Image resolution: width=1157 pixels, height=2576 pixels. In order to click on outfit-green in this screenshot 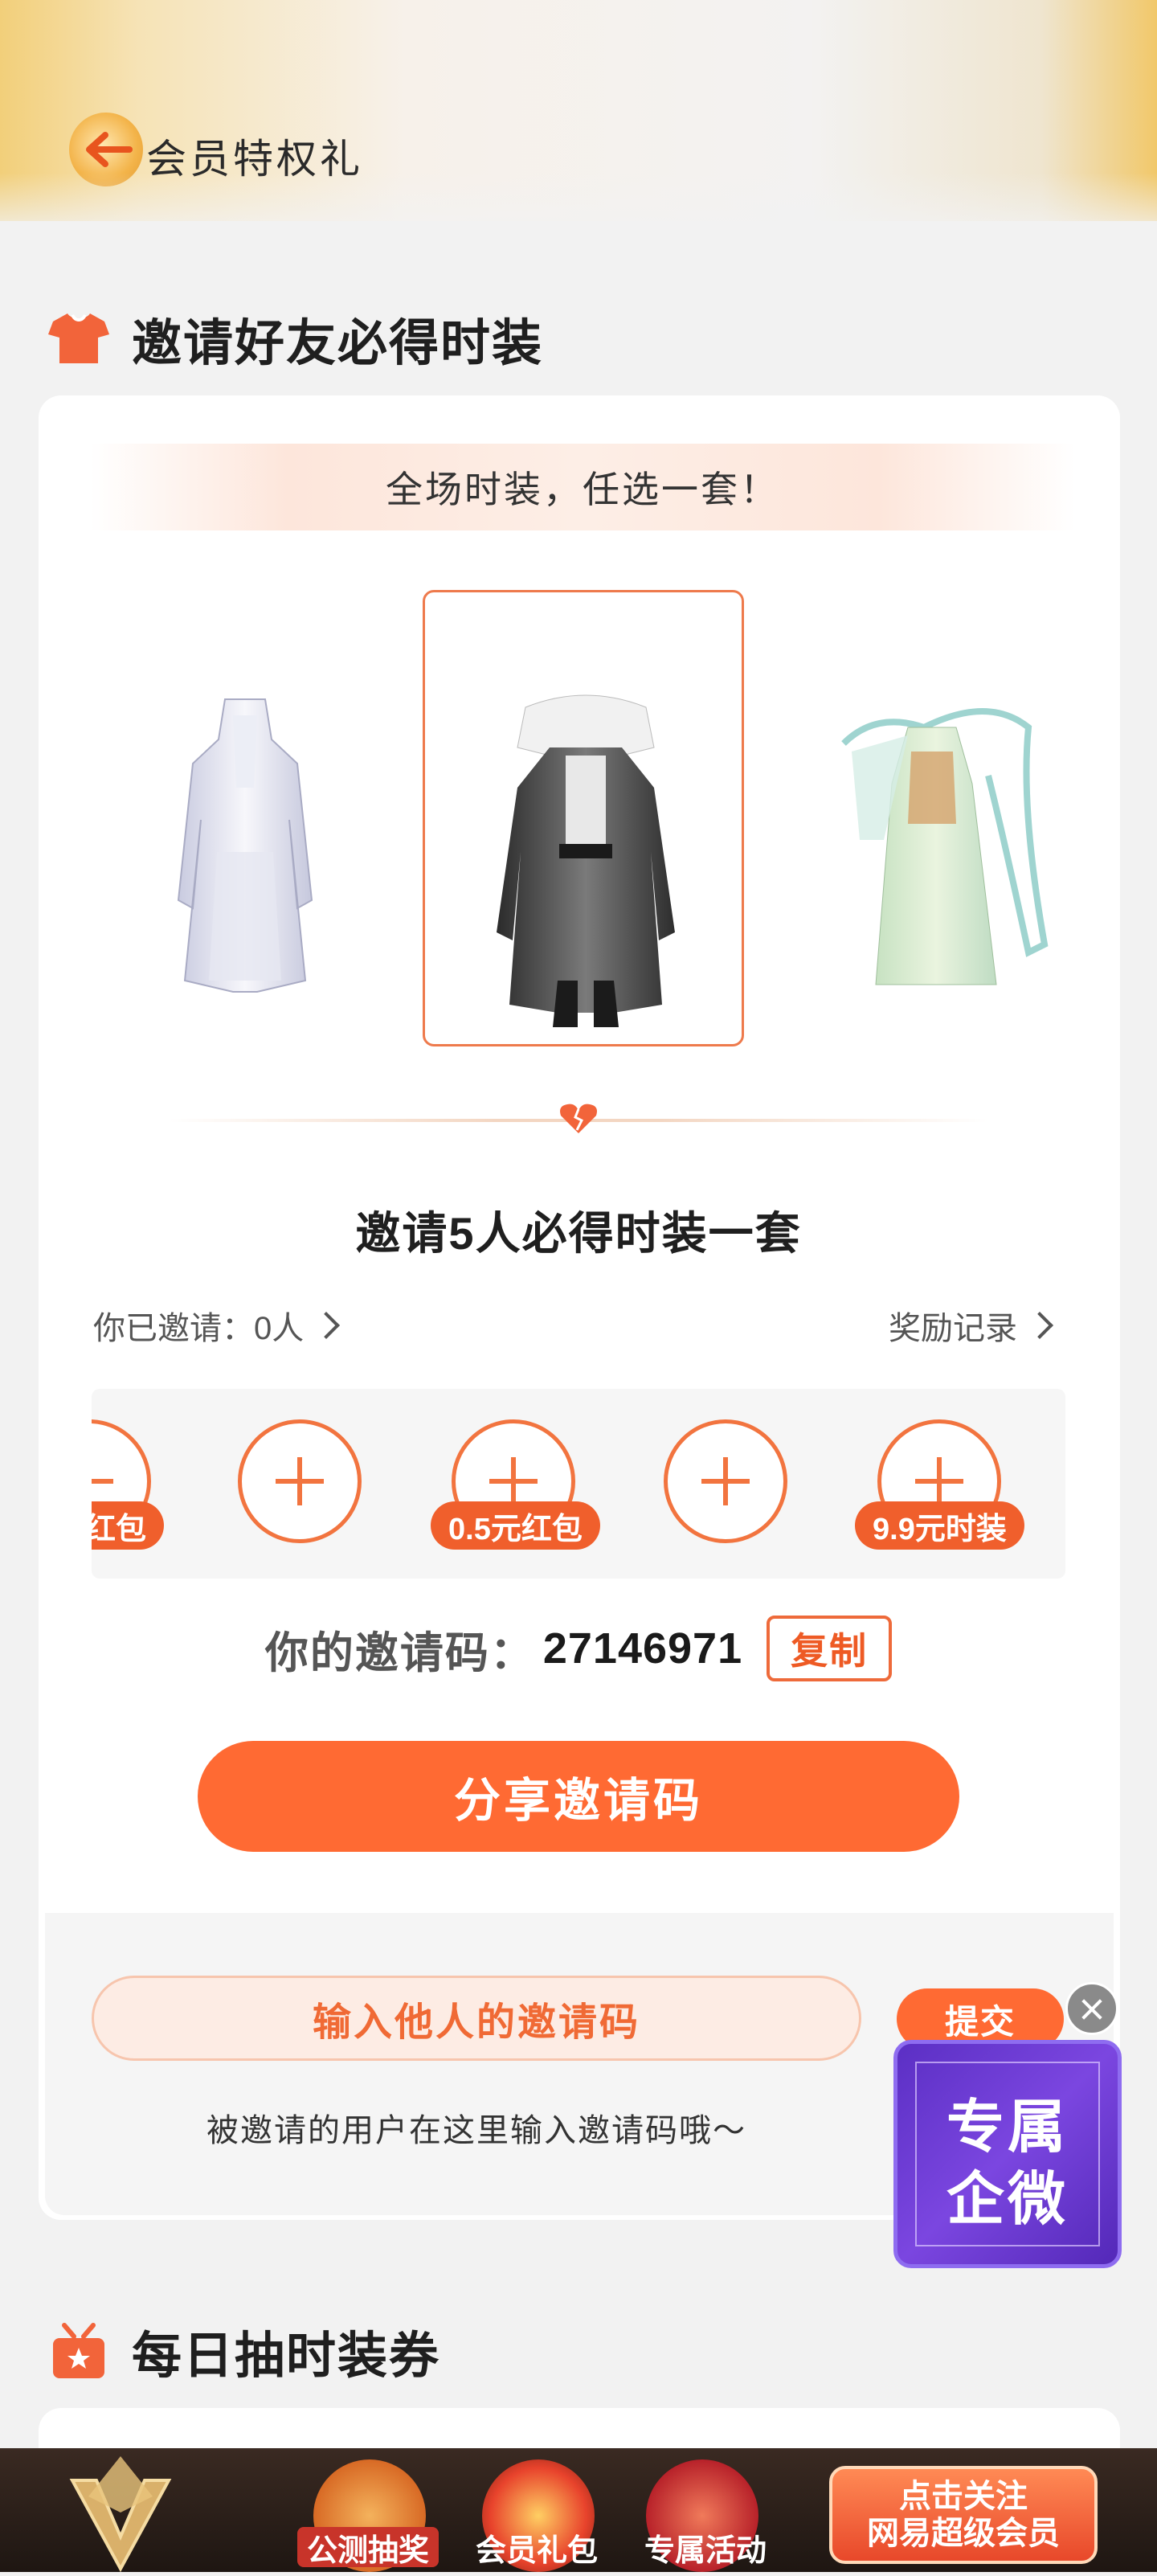, I will do `click(940, 842)`.